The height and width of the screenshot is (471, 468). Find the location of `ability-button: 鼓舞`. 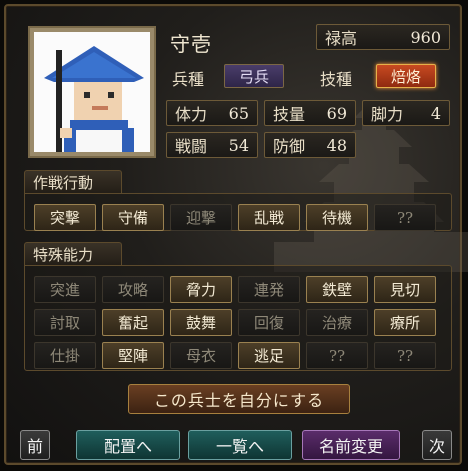

ability-button: 鼓舞 is located at coordinates (201, 322).